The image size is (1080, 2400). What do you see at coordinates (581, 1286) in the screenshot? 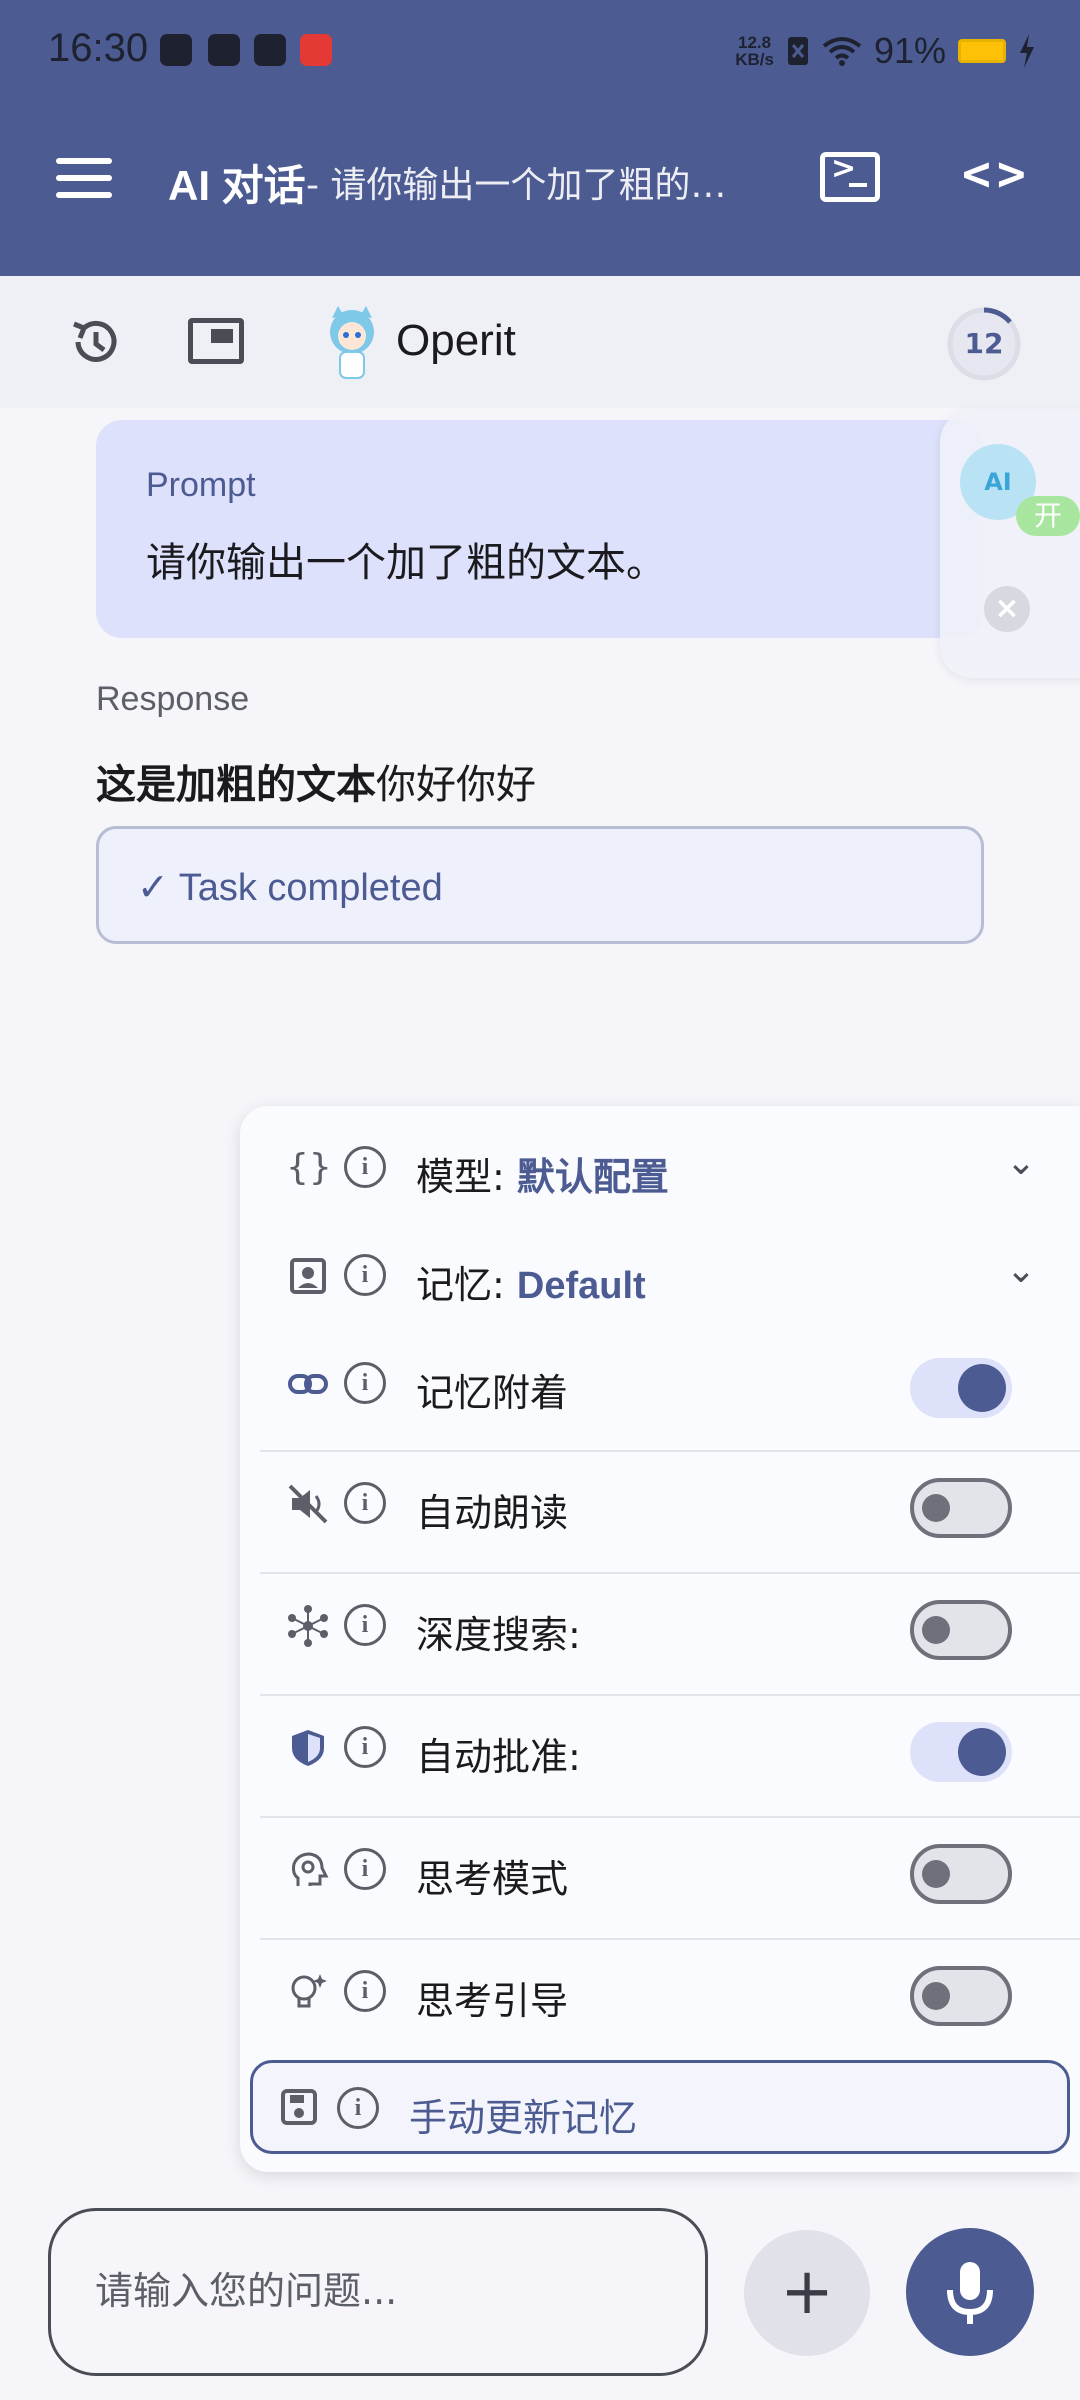
I see `memory-value: Default` at bounding box center [581, 1286].